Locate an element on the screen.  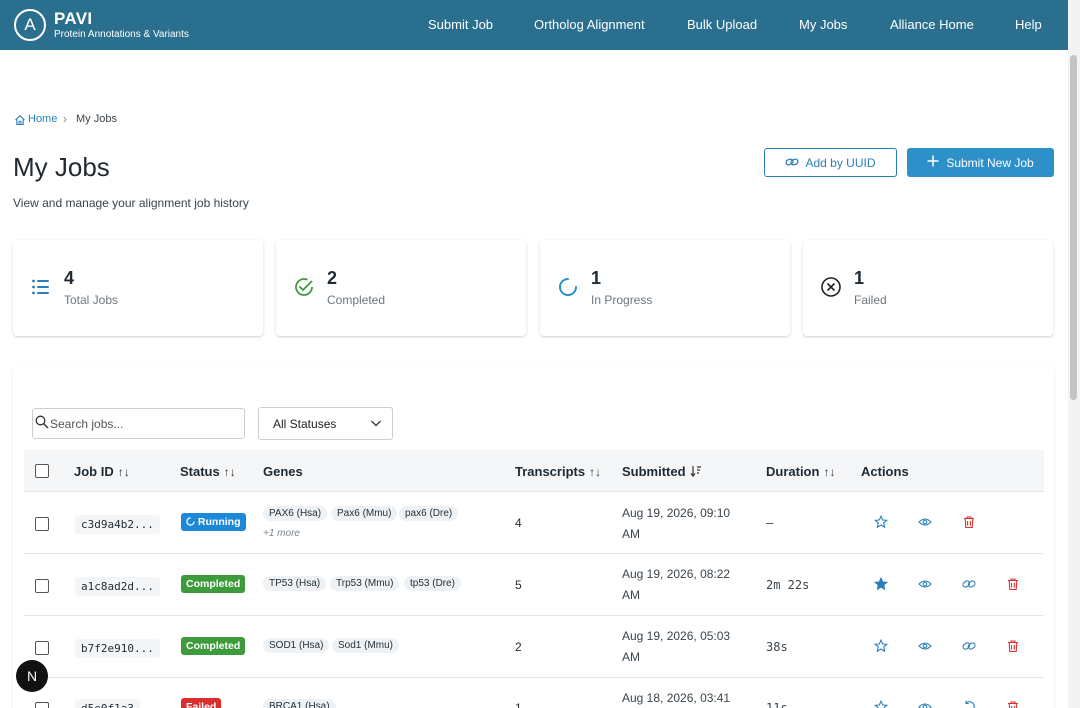
submit-new-job-button: Submit New Job is located at coordinates (980, 162).